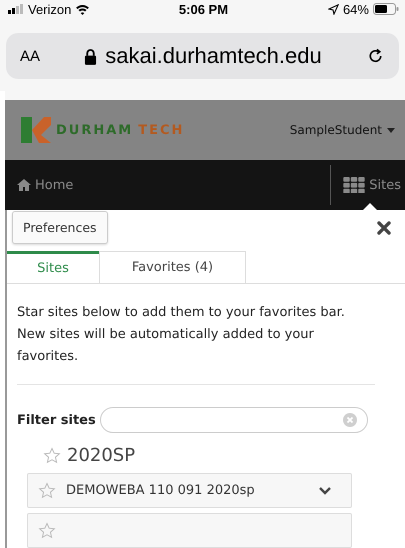  Describe the element at coordinates (384, 227) in the screenshot. I see `close-icon` at that location.